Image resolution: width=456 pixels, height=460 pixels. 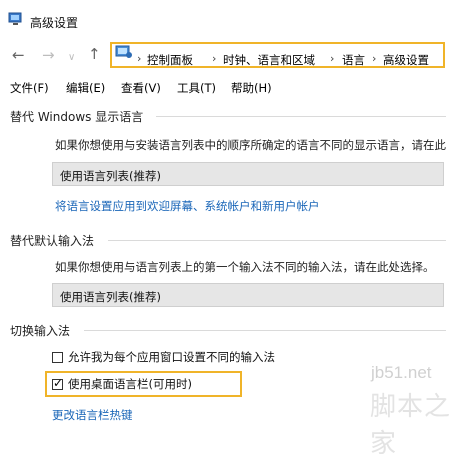 What do you see at coordinates (269, 60) in the screenshot?
I see `breadcrumb-item-clock-language-region: 时钟、语言和区域` at bounding box center [269, 60].